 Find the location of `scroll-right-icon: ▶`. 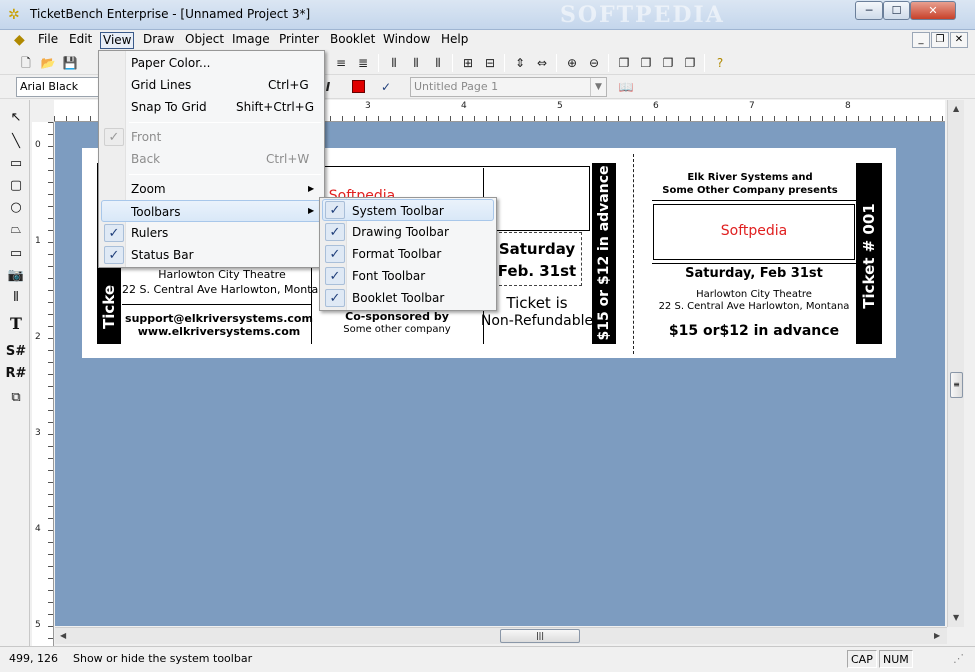

scroll-right-icon: ▶ is located at coordinates (937, 635).